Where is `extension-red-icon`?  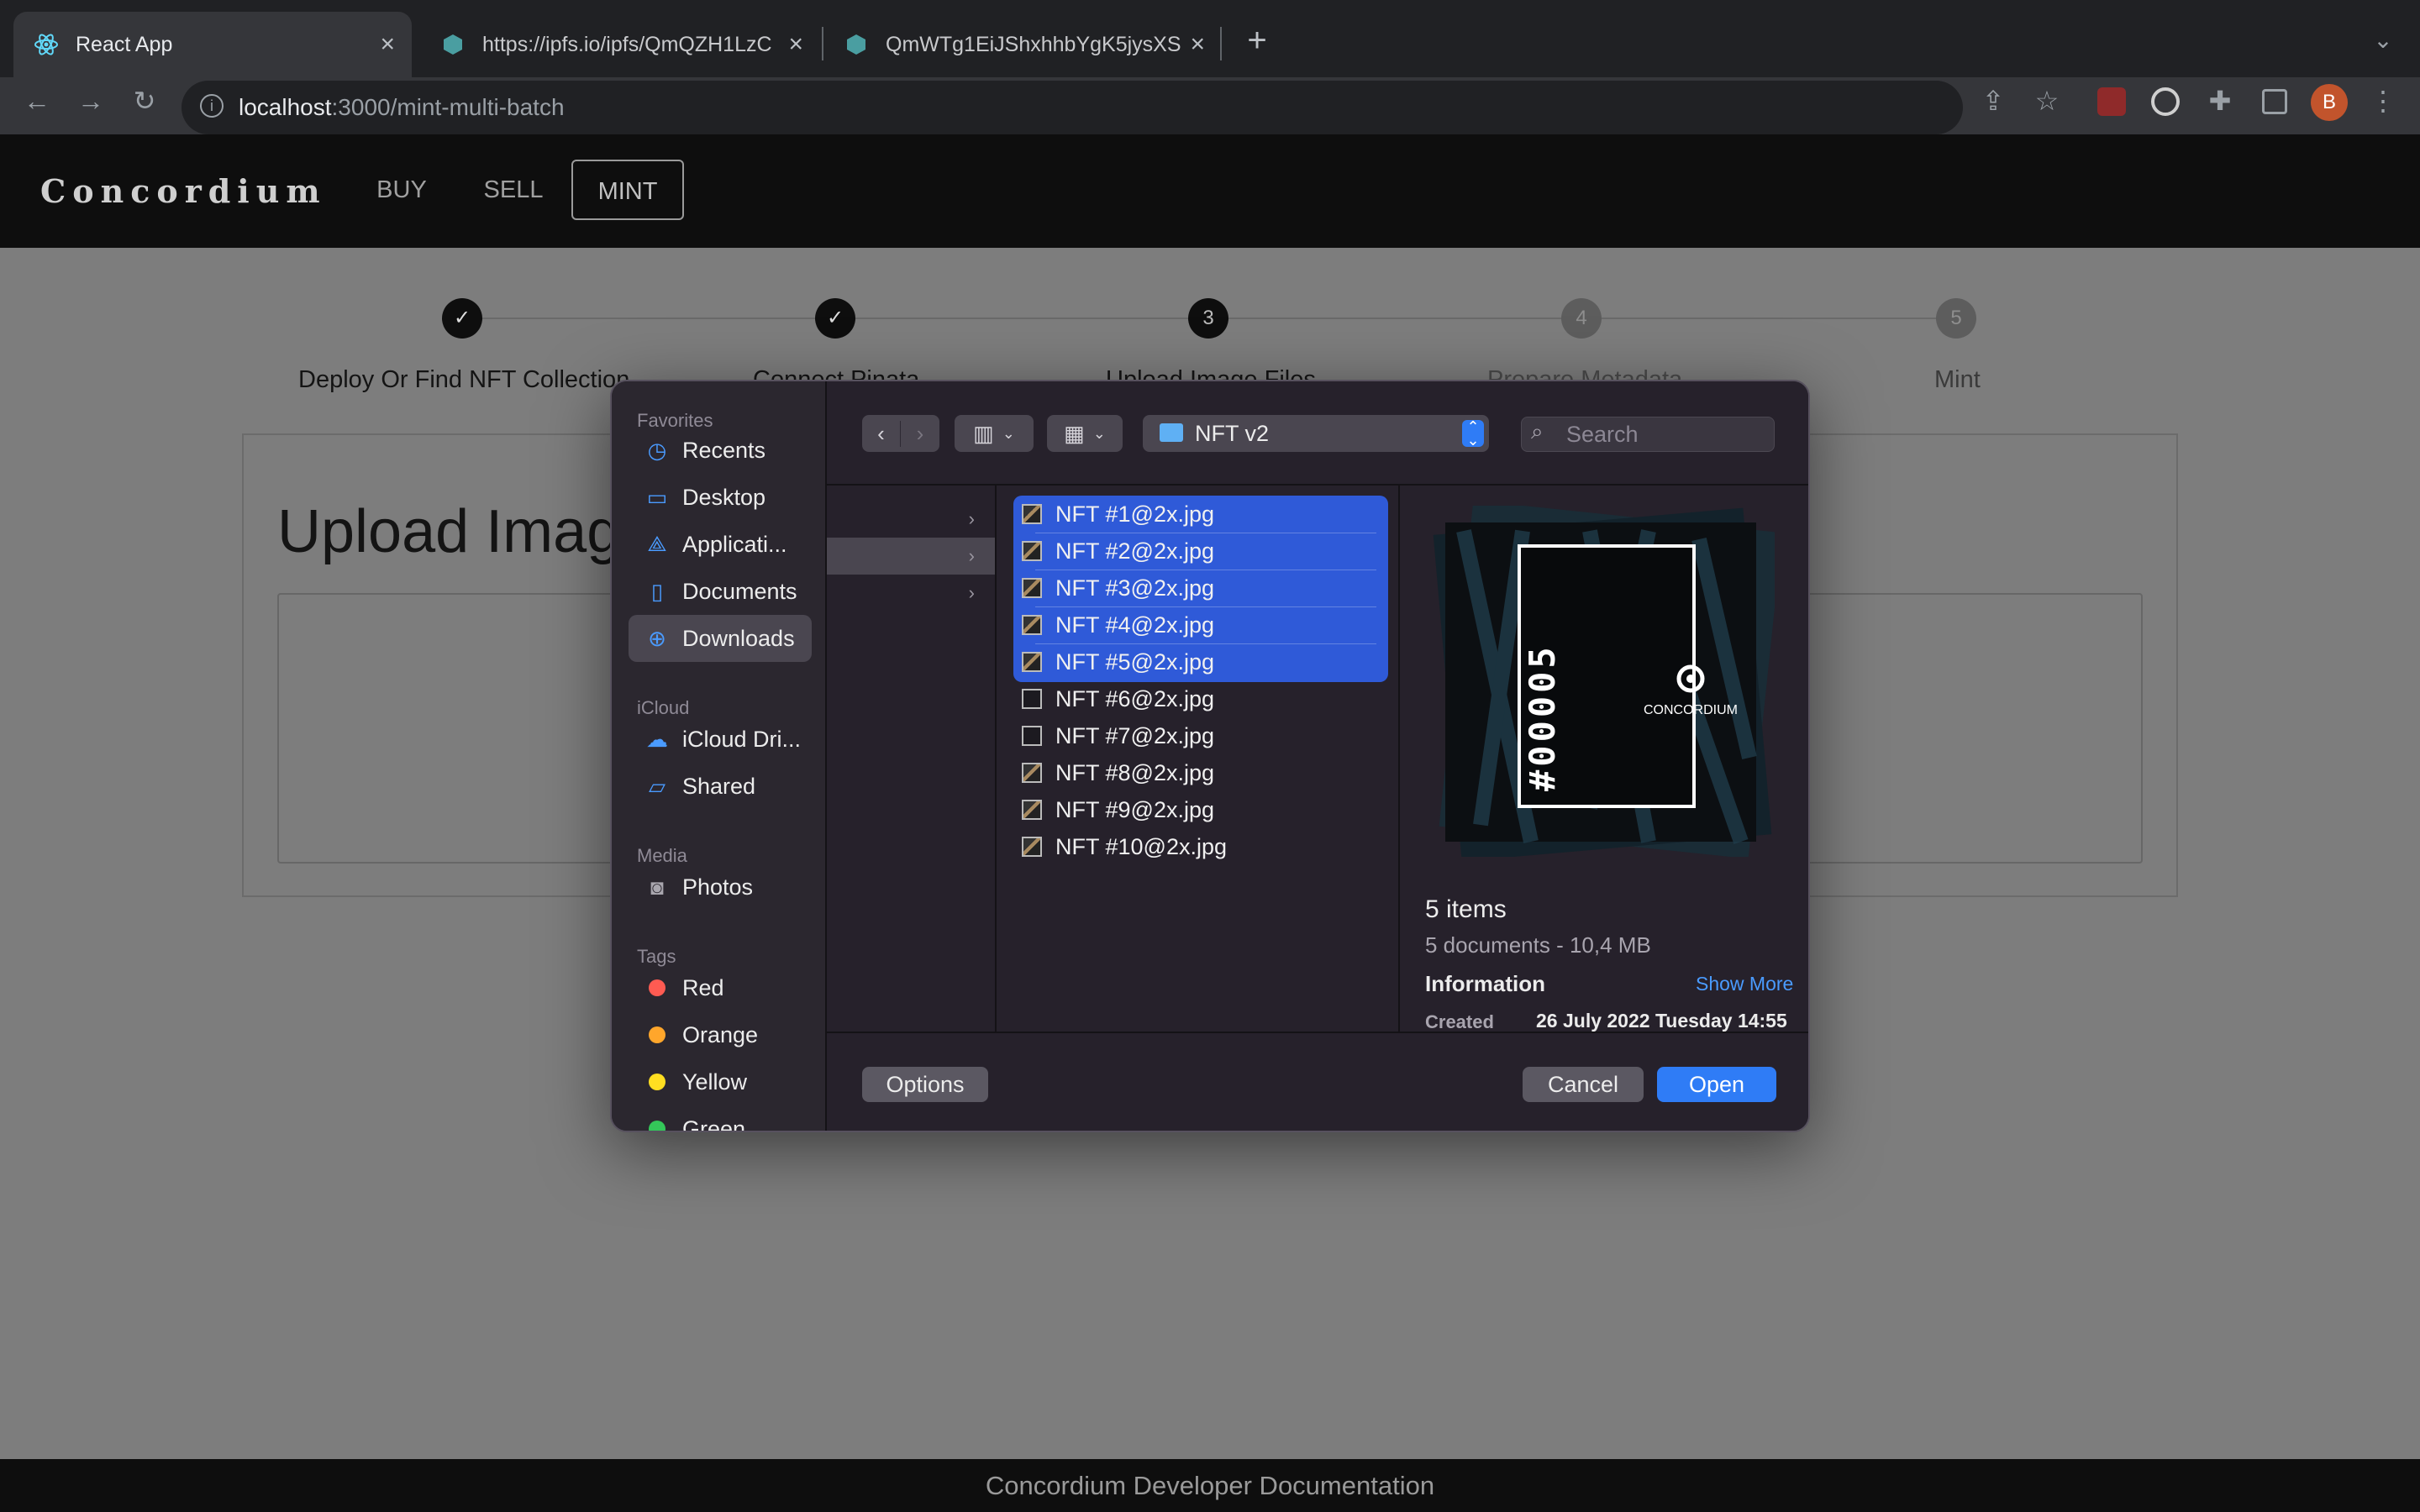 extension-red-icon is located at coordinates (2111, 101).